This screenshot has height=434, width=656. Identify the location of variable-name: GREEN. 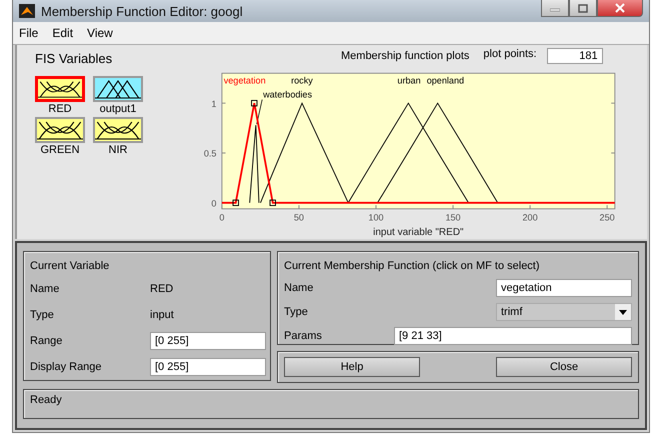
(60, 150).